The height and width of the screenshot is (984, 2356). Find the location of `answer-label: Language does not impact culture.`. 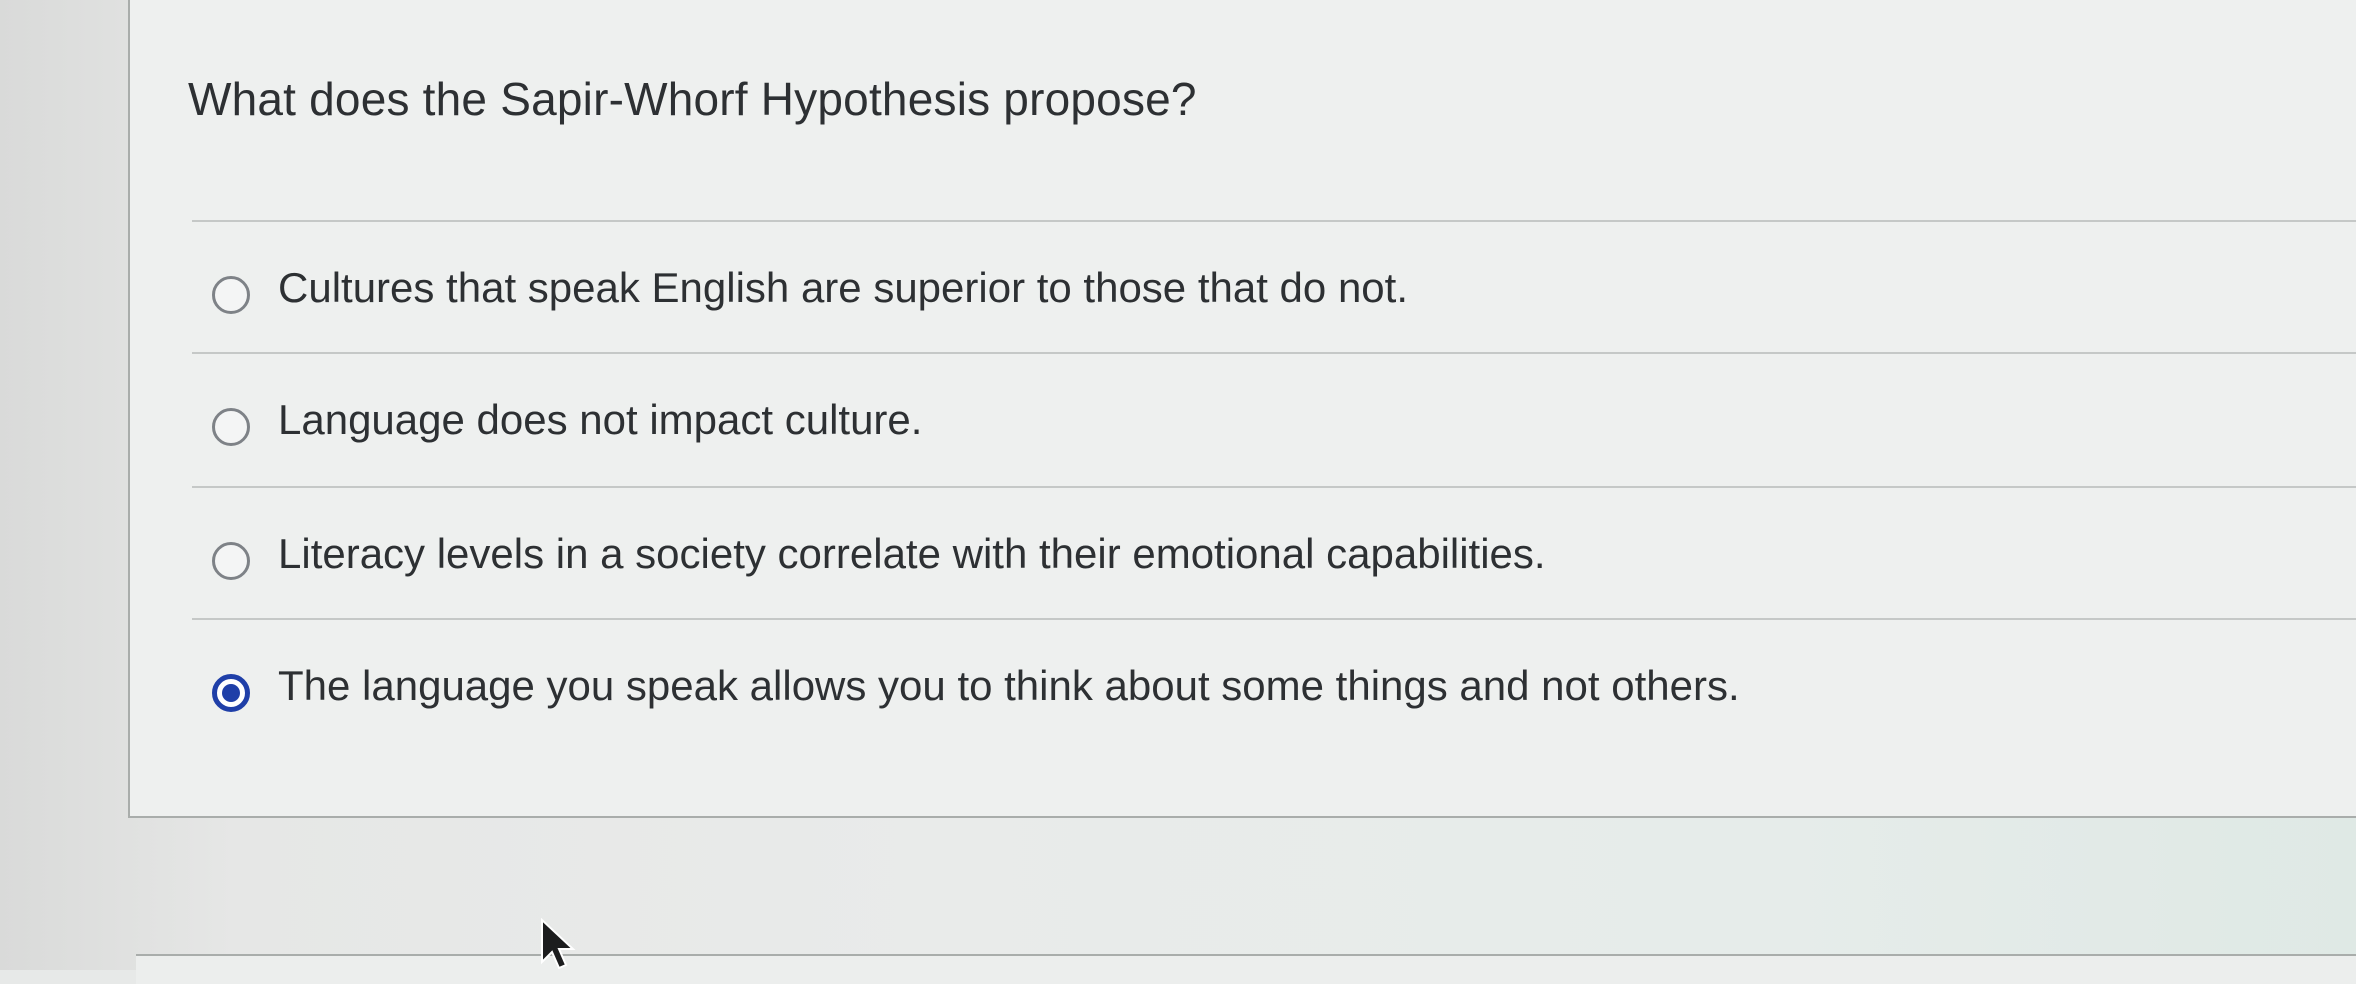

answer-label: Language does not impact culture. is located at coordinates (600, 420).